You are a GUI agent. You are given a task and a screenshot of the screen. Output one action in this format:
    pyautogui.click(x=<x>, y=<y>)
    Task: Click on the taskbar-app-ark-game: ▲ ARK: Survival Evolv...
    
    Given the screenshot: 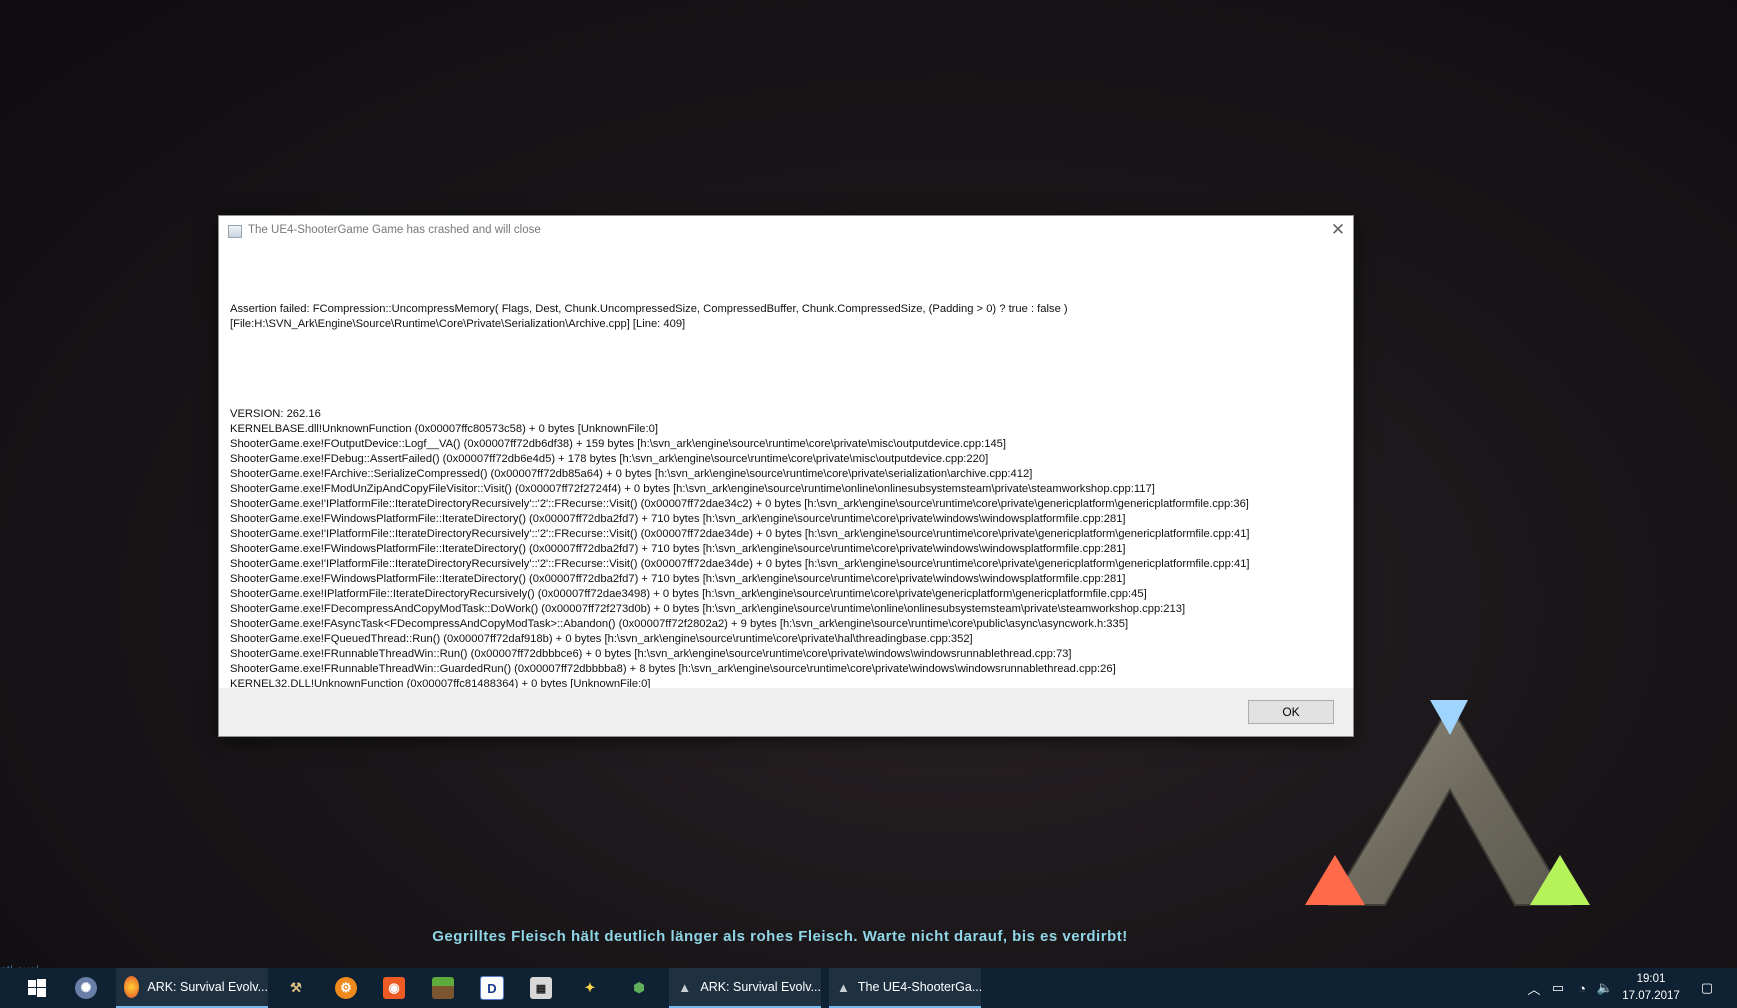 What is the action you would take?
    pyautogui.click(x=745, y=988)
    